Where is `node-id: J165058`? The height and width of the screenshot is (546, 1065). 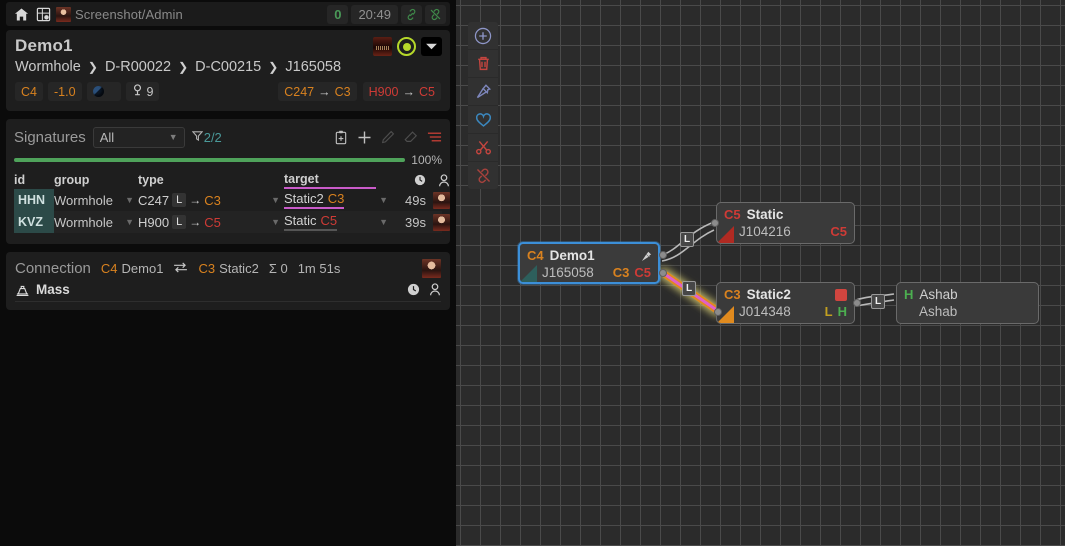
node-id: J165058 is located at coordinates (568, 272).